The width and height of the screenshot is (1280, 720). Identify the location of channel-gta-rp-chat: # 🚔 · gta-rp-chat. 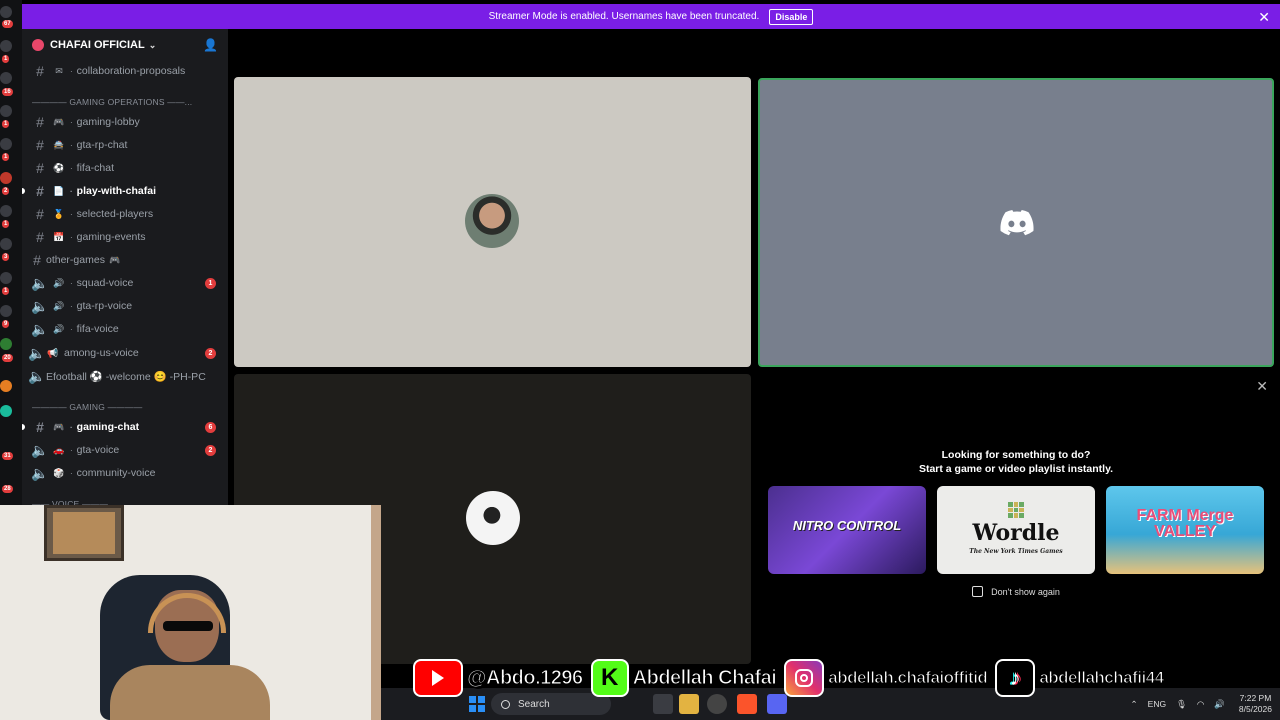
(125, 145).